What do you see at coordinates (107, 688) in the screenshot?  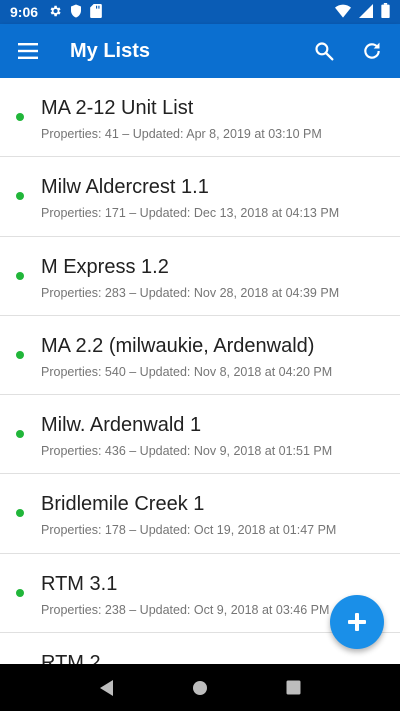 I see `back-icon` at bounding box center [107, 688].